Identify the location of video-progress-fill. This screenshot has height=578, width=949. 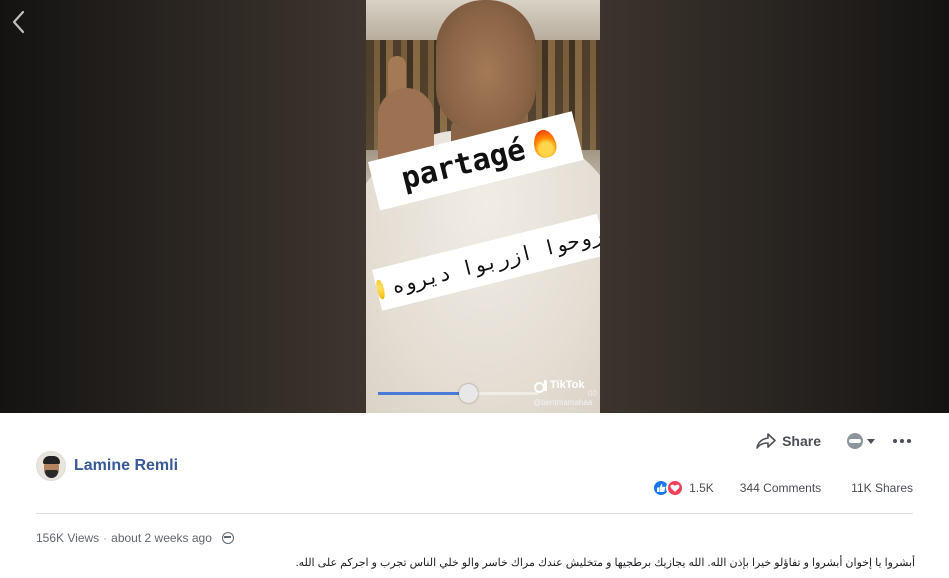
(423, 393).